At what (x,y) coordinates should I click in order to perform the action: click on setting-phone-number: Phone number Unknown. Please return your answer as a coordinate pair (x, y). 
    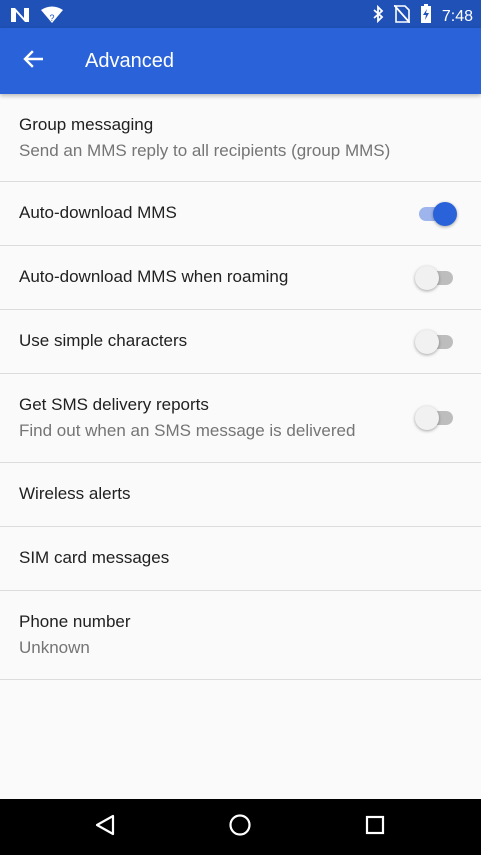
    Looking at the image, I should click on (240, 635).